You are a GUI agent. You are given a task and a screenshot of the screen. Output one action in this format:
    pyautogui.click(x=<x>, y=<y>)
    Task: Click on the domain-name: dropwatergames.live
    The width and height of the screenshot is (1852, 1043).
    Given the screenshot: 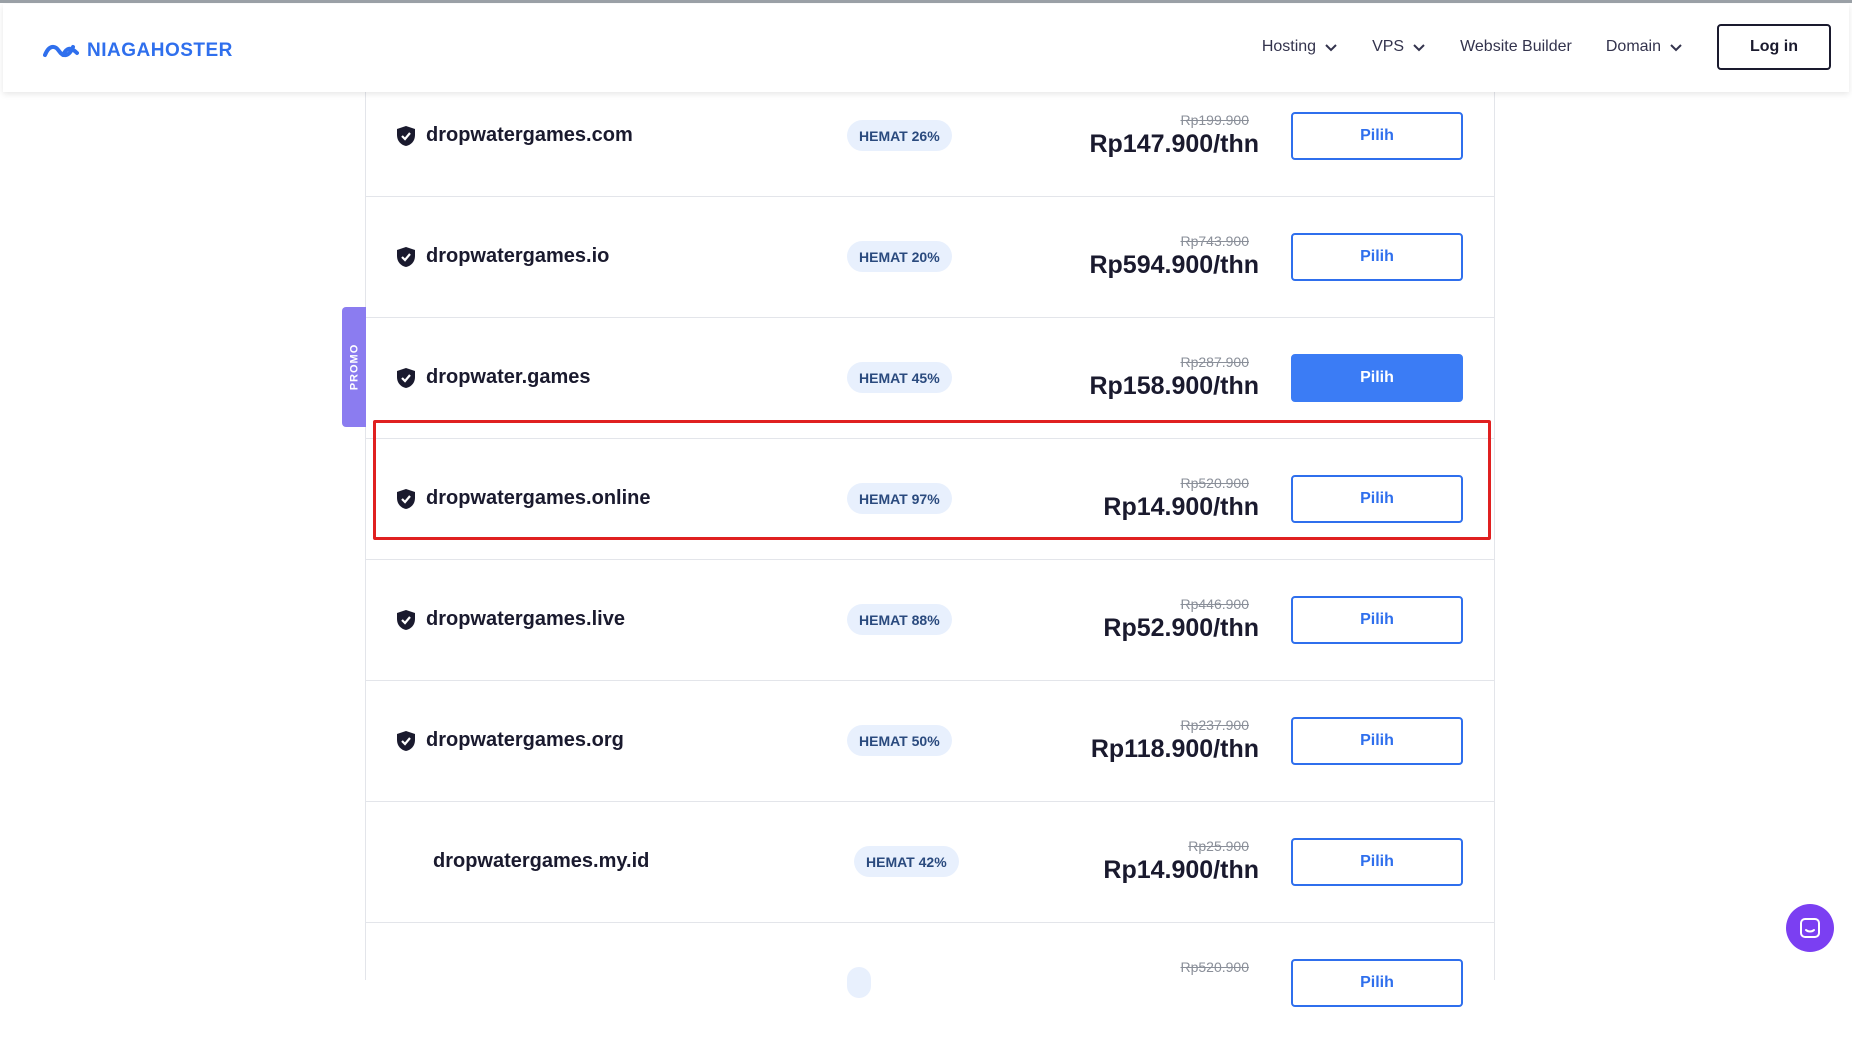 What is the action you would take?
    pyautogui.click(x=525, y=619)
    